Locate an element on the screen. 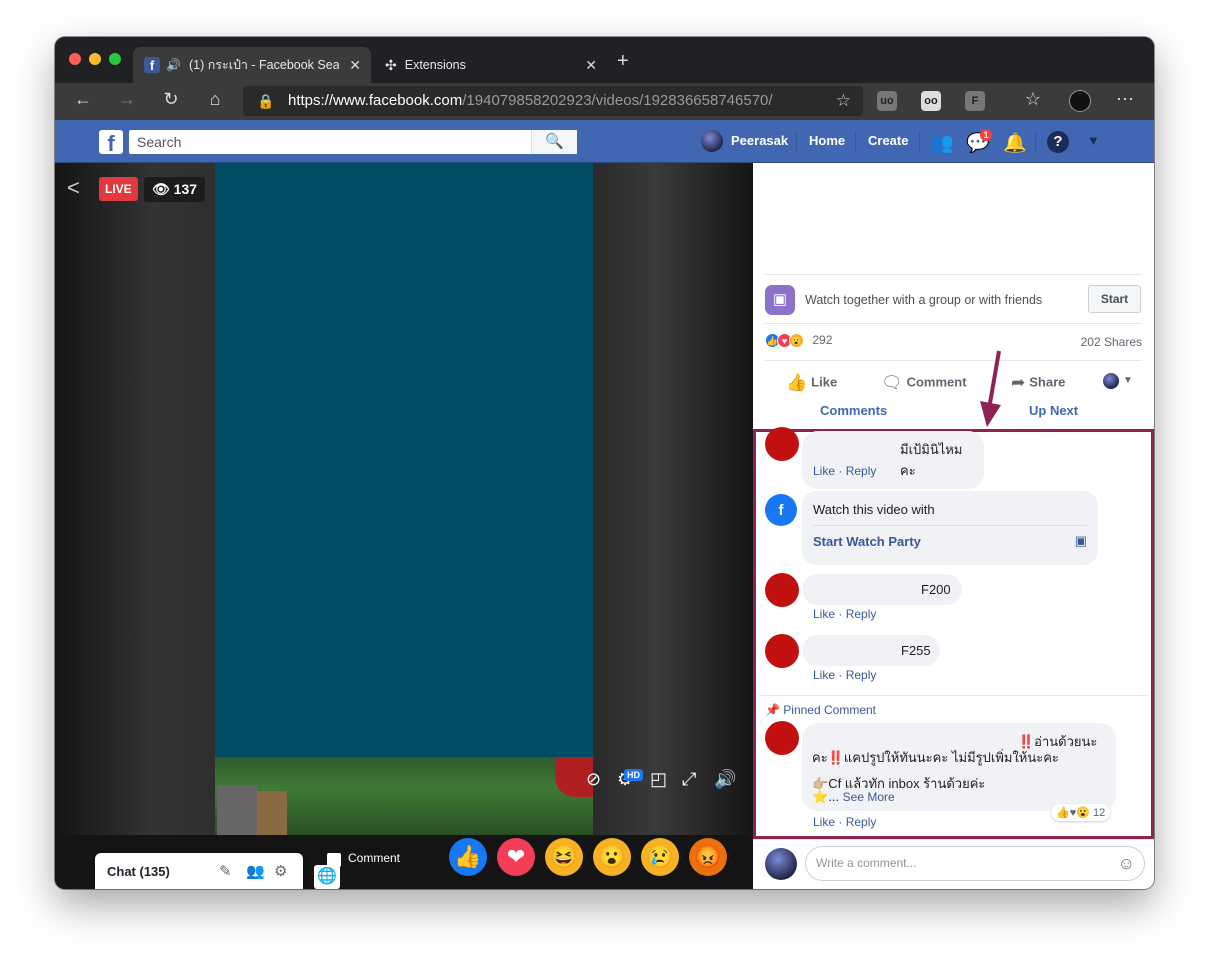  love-reaction-icon: ❤ is located at coordinates (516, 857).